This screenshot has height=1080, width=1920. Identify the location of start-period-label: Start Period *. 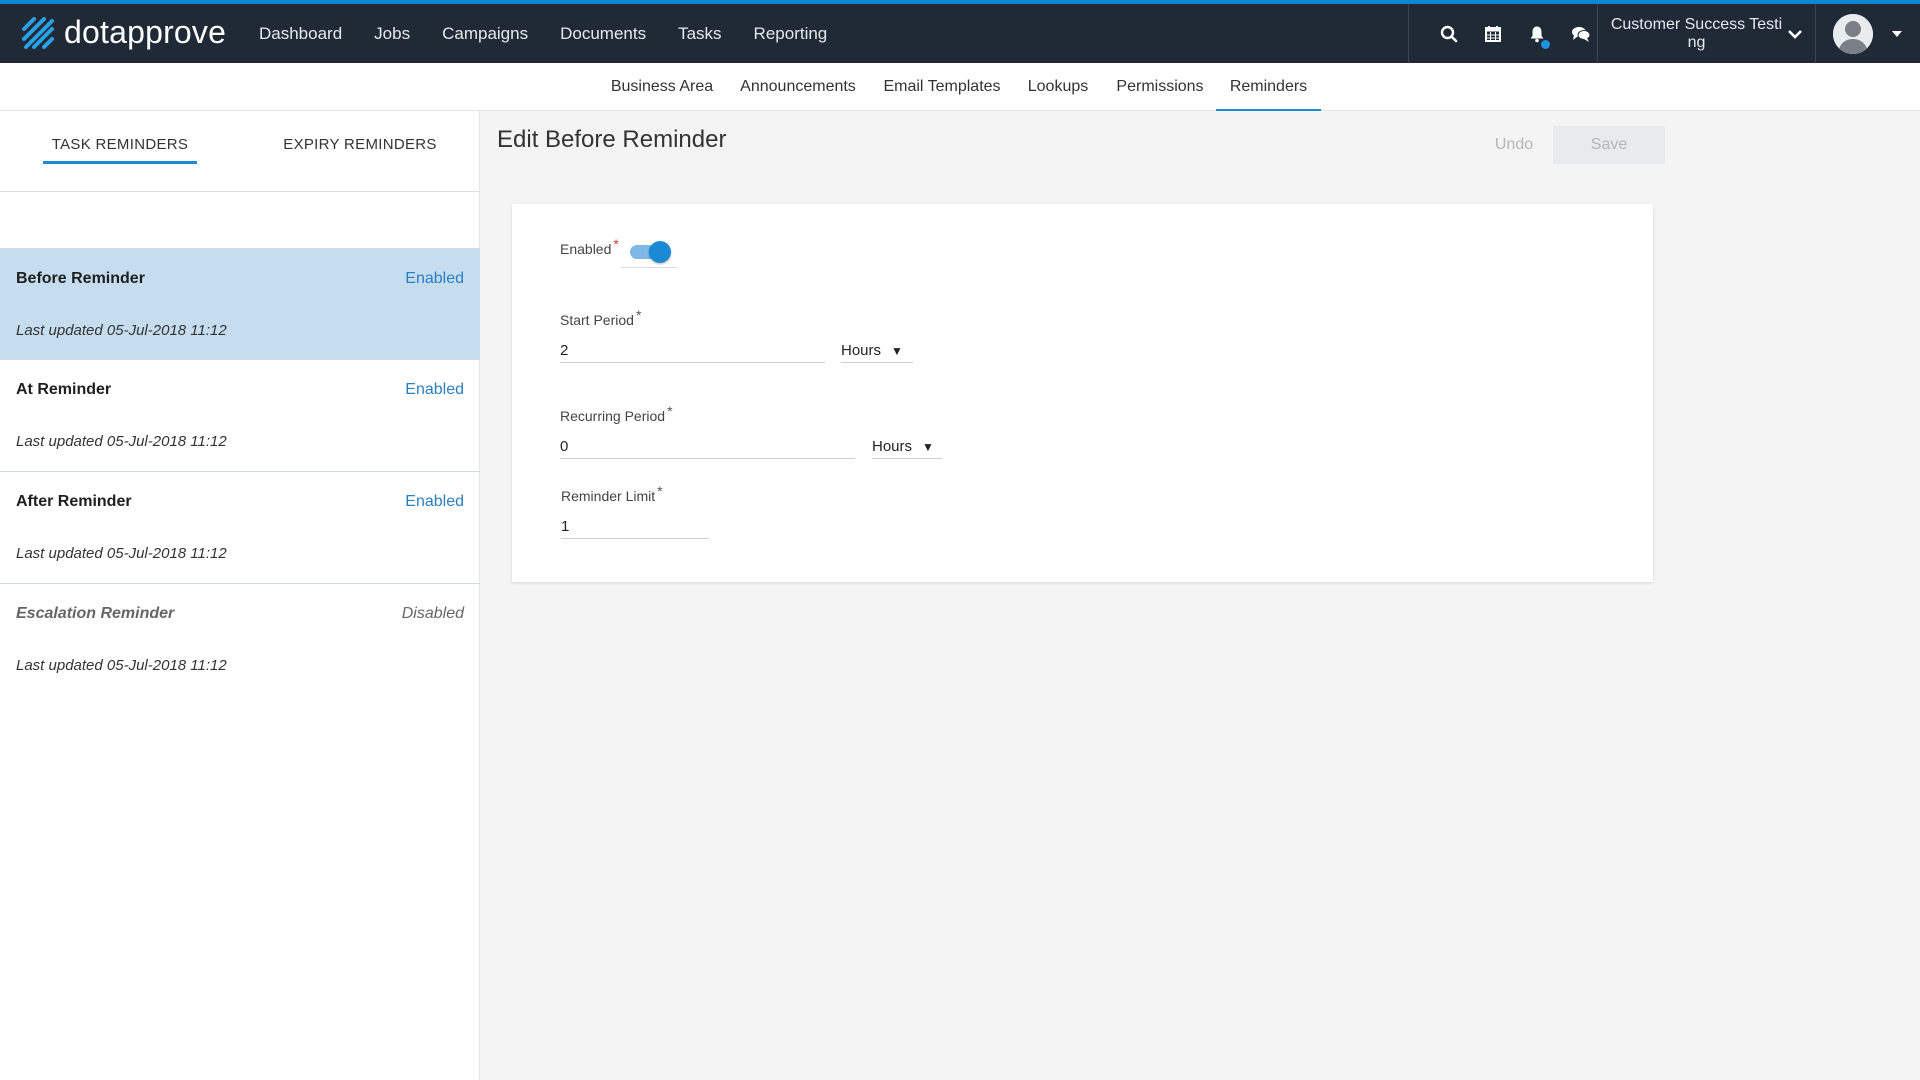
(600, 317).